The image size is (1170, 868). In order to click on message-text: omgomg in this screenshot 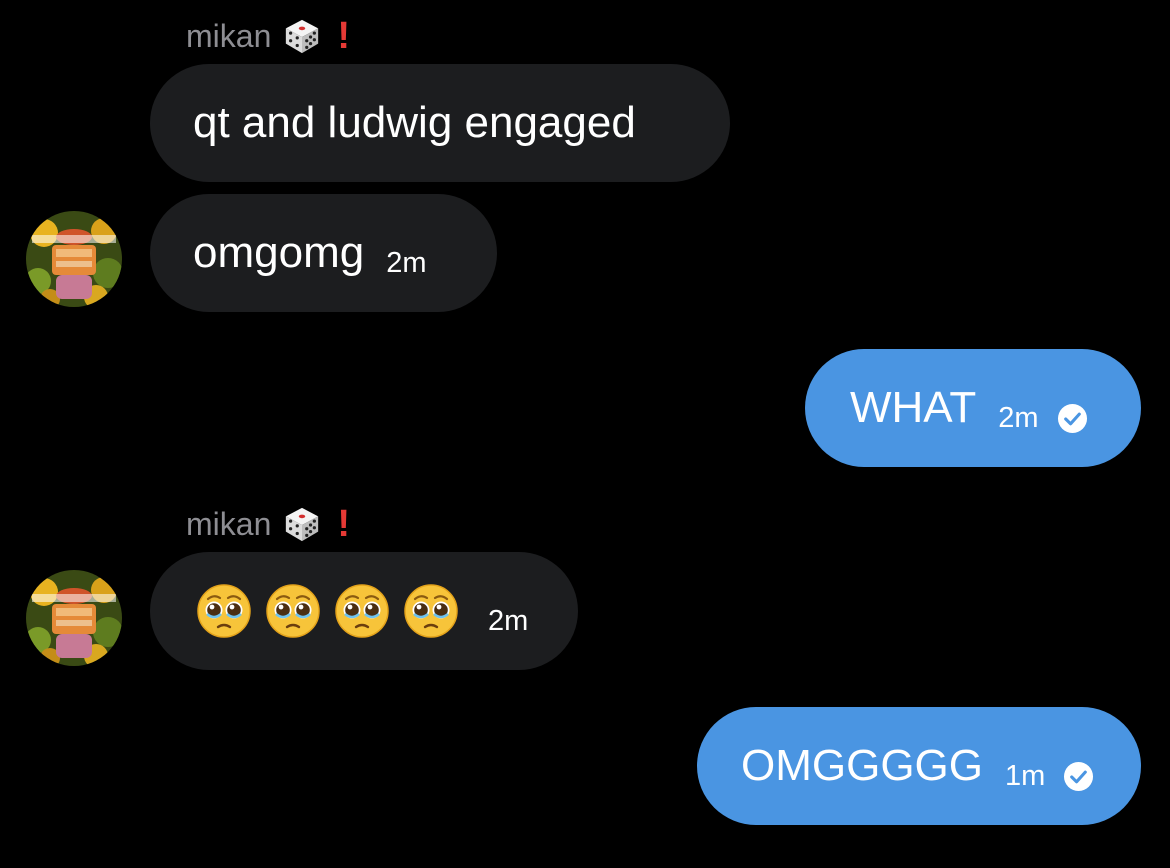, I will do `click(279, 252)`.